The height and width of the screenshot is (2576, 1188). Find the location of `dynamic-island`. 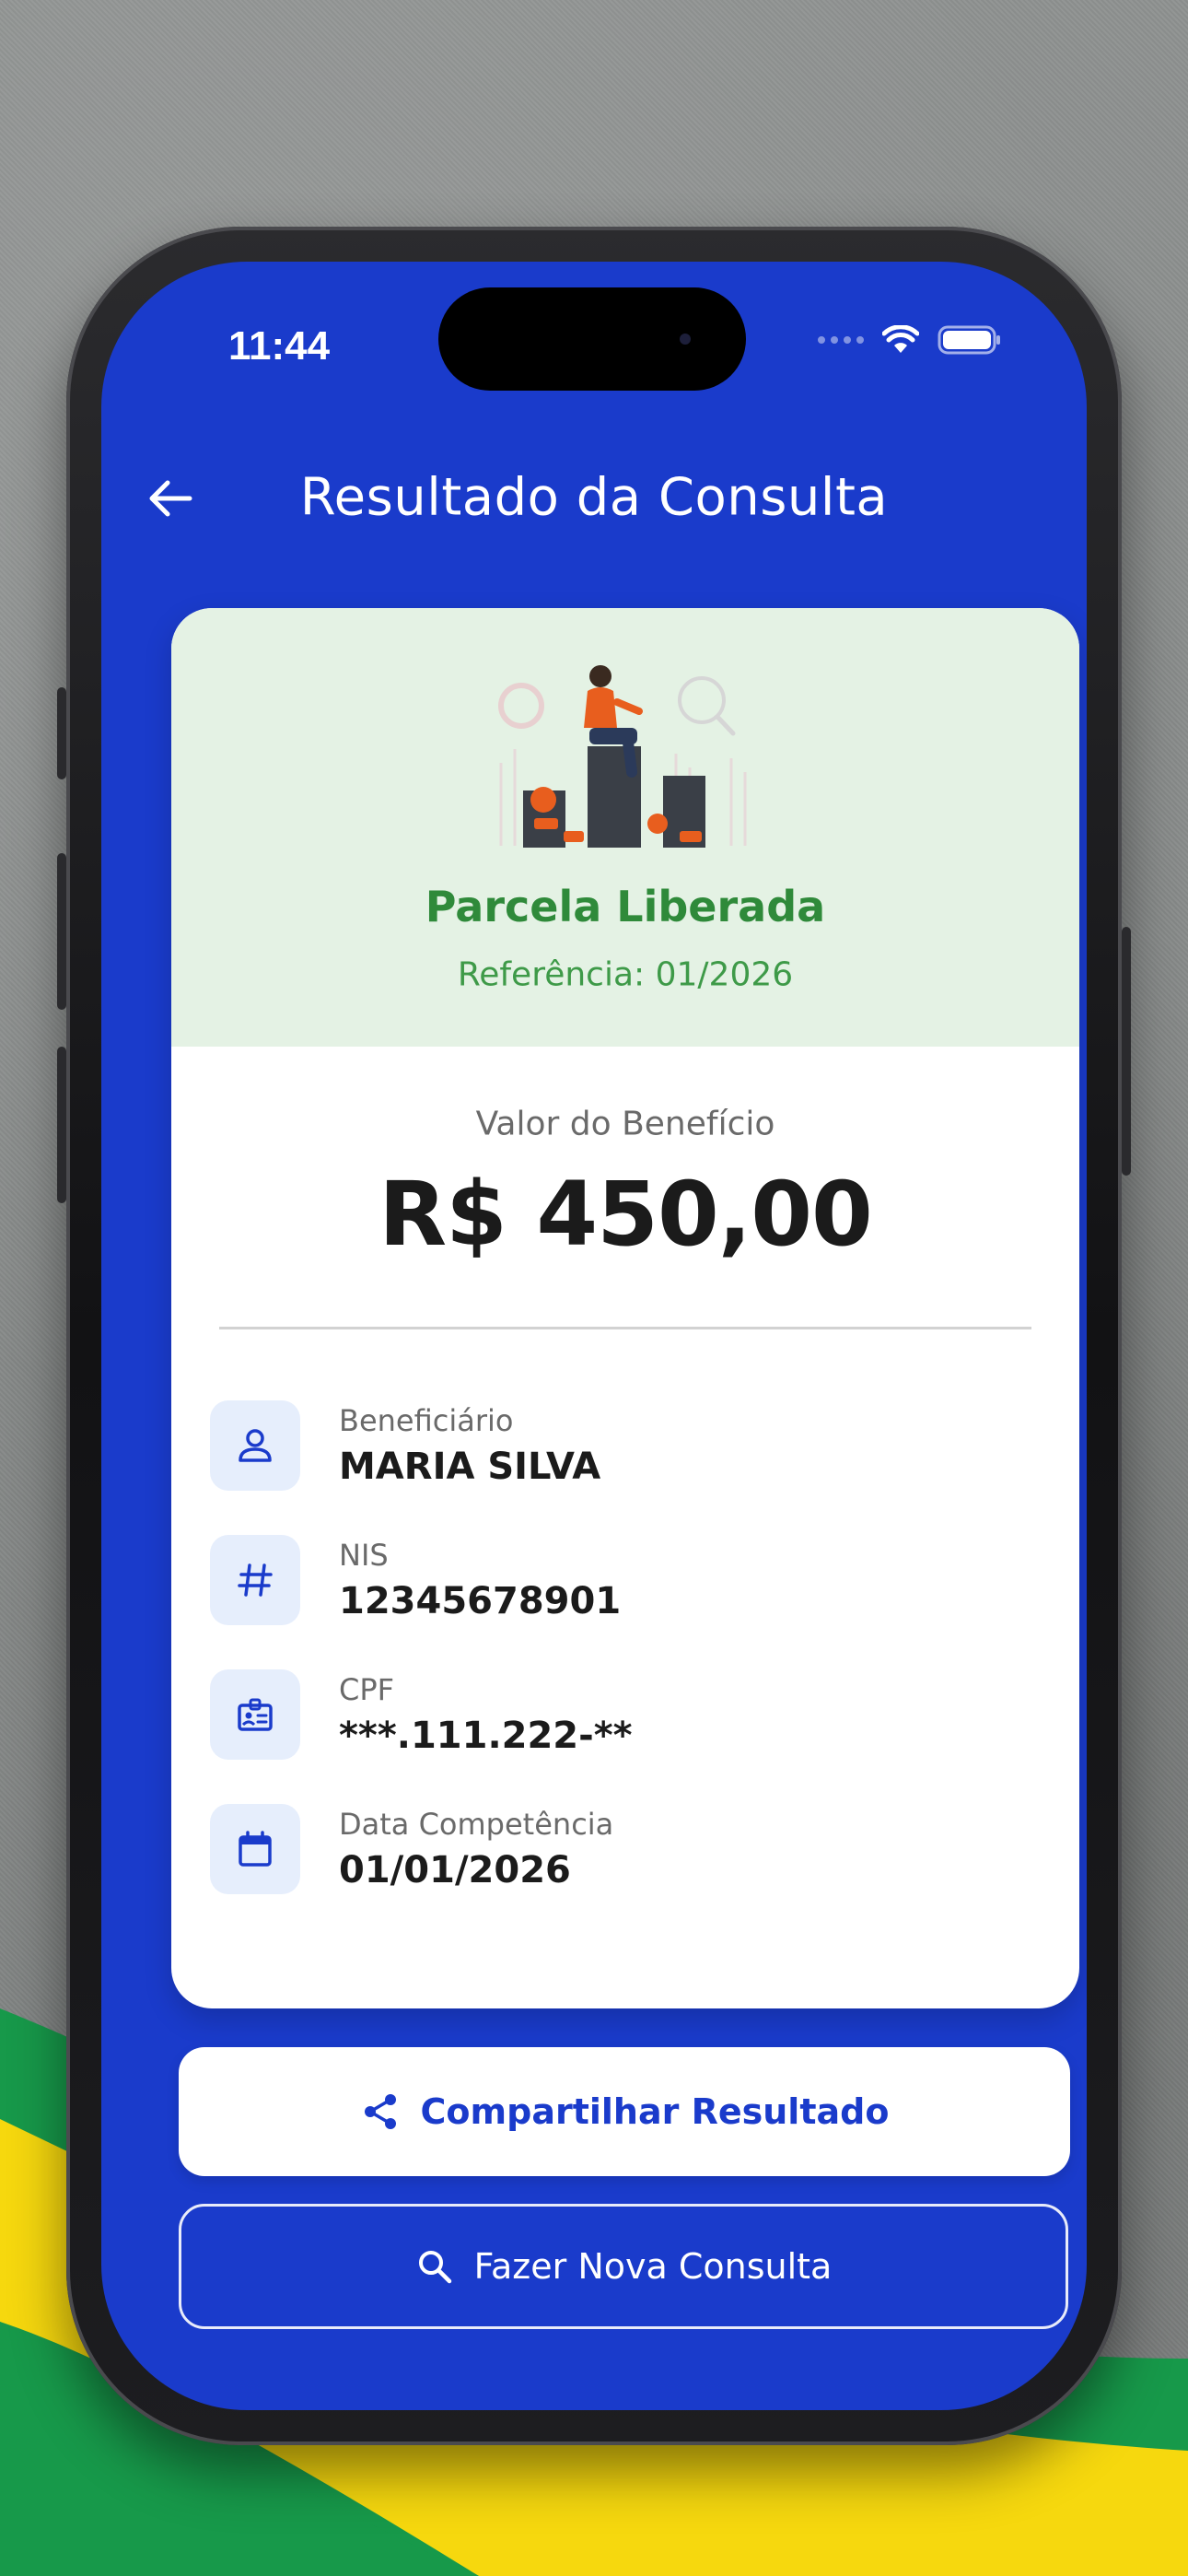

dynamic-island is located at coordinates (592, 339).